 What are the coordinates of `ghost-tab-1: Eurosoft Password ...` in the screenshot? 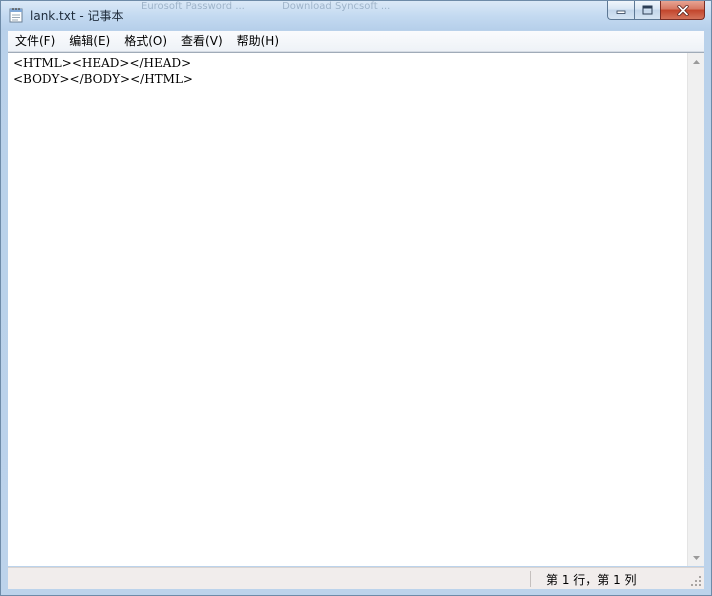 It's located at (193, 6).